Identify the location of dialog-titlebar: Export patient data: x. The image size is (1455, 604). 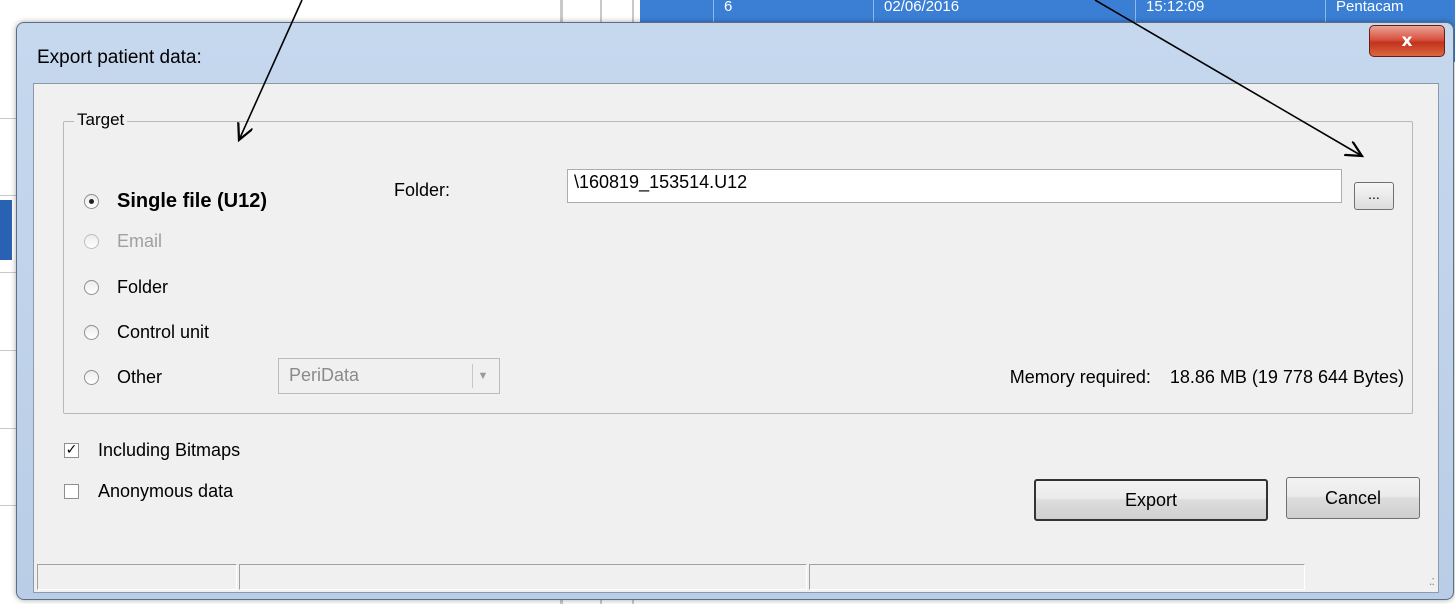
(735, 52).